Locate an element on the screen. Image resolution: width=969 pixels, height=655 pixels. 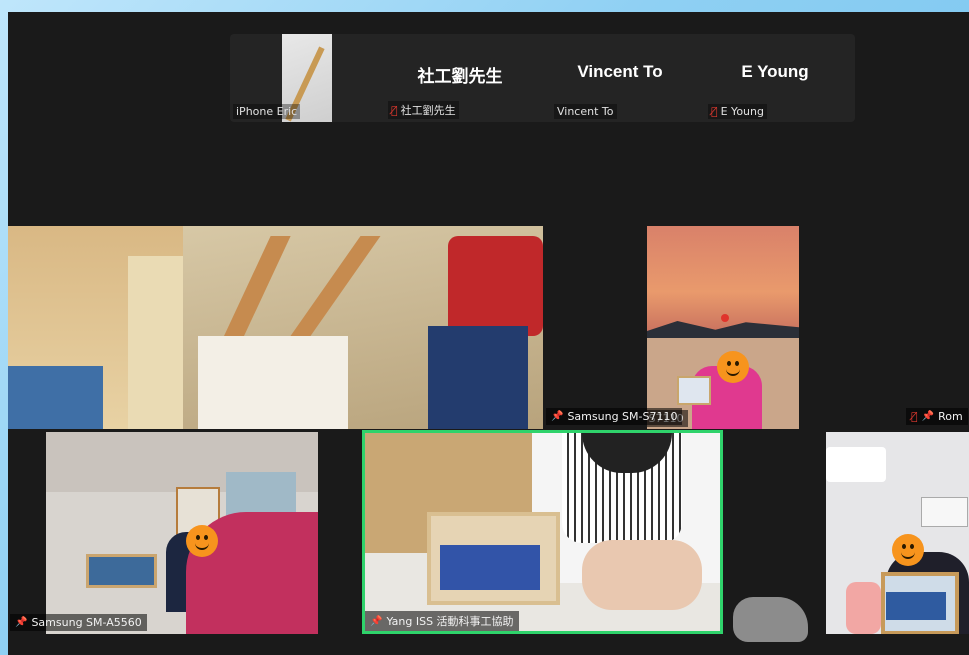
participant-tile-e-young: E Young 🎙̸ E Young is located at coordinates (777, 78).